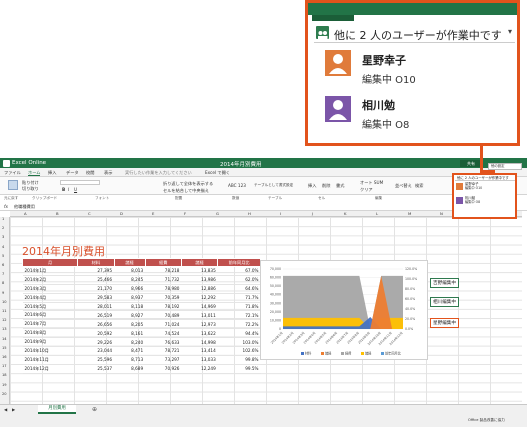 This screenshot has width=527, height=427. I want to click on next-sheet-icon: ▶, so click(13, 409).